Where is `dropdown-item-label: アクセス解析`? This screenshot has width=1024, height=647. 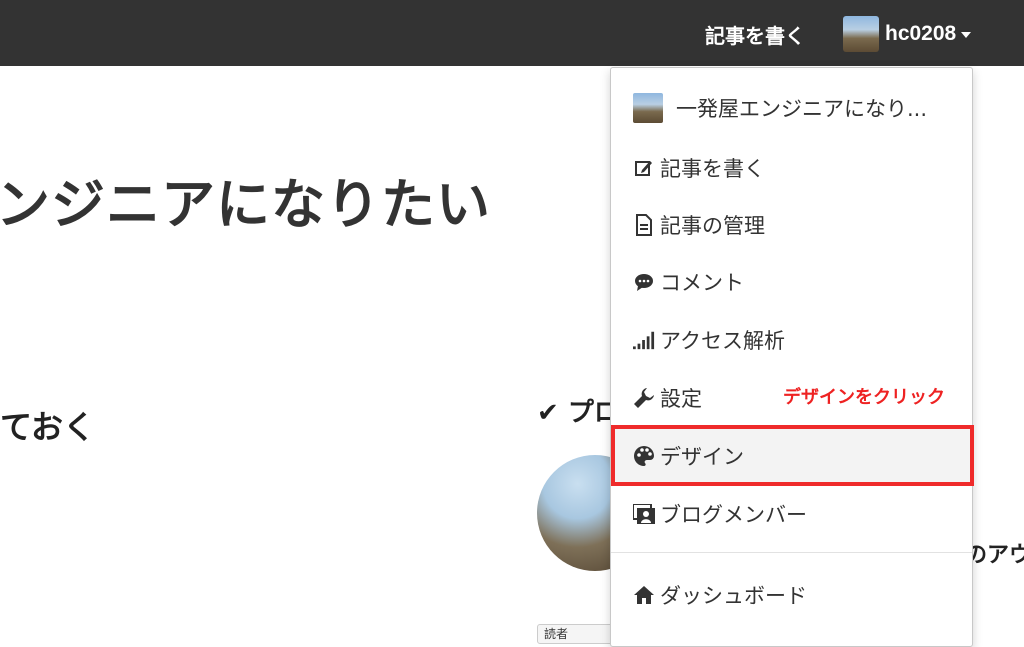 dropdown-item-label: アクセス解析 is located at coordinates (722, 341).